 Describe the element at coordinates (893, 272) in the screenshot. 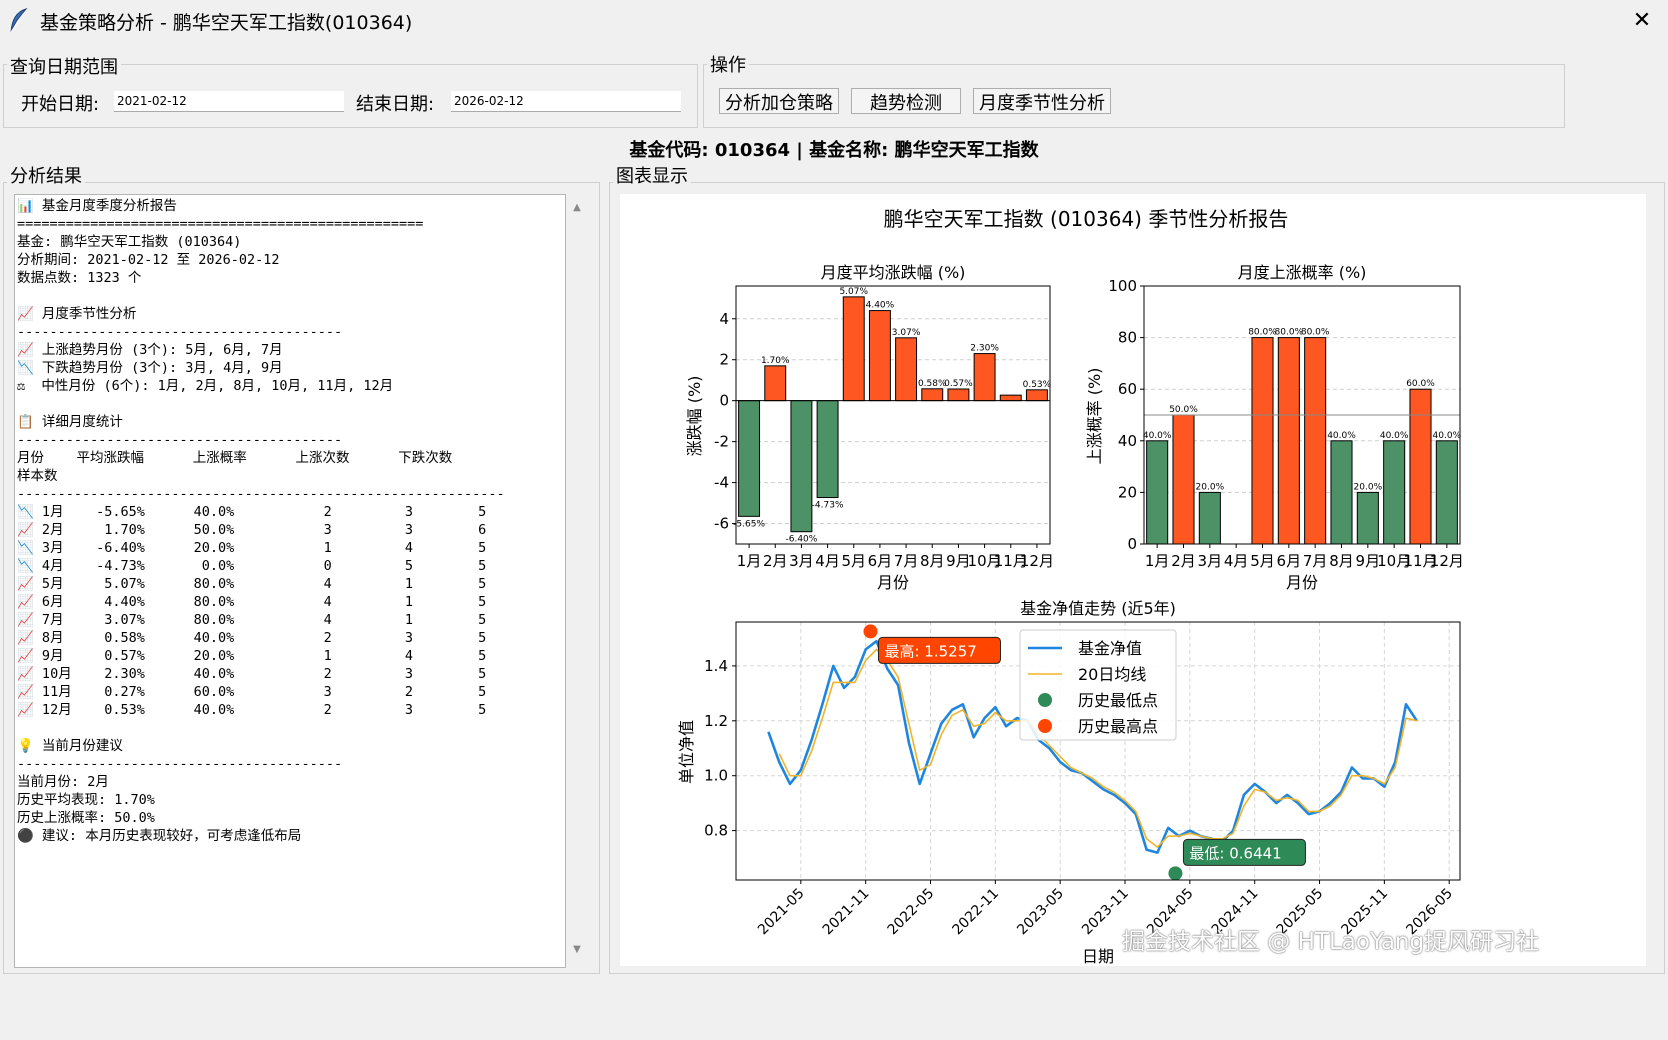

I see `monthly-return-title: 月度平均涨跌幅 (%)` at that location.